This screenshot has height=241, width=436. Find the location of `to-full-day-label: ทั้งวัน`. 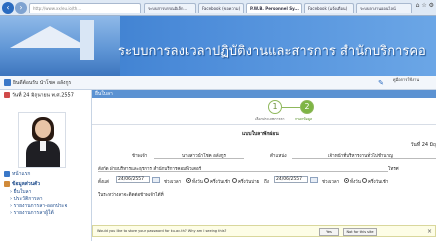

to-full-day-label: ทั้งวัน is located at coordinates (355, 182).